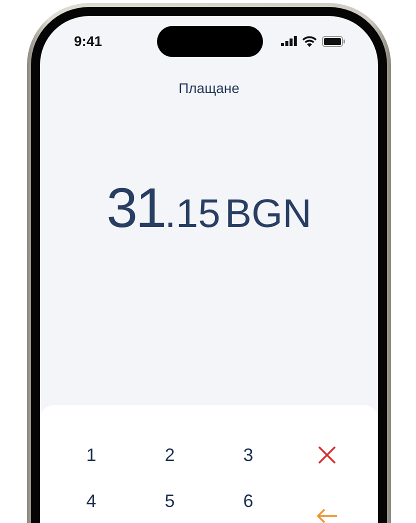 The image size is (416, 523). Describe the element at coordinates (248, 501) in the screenshot. I see `digit-key: 6` at that location.